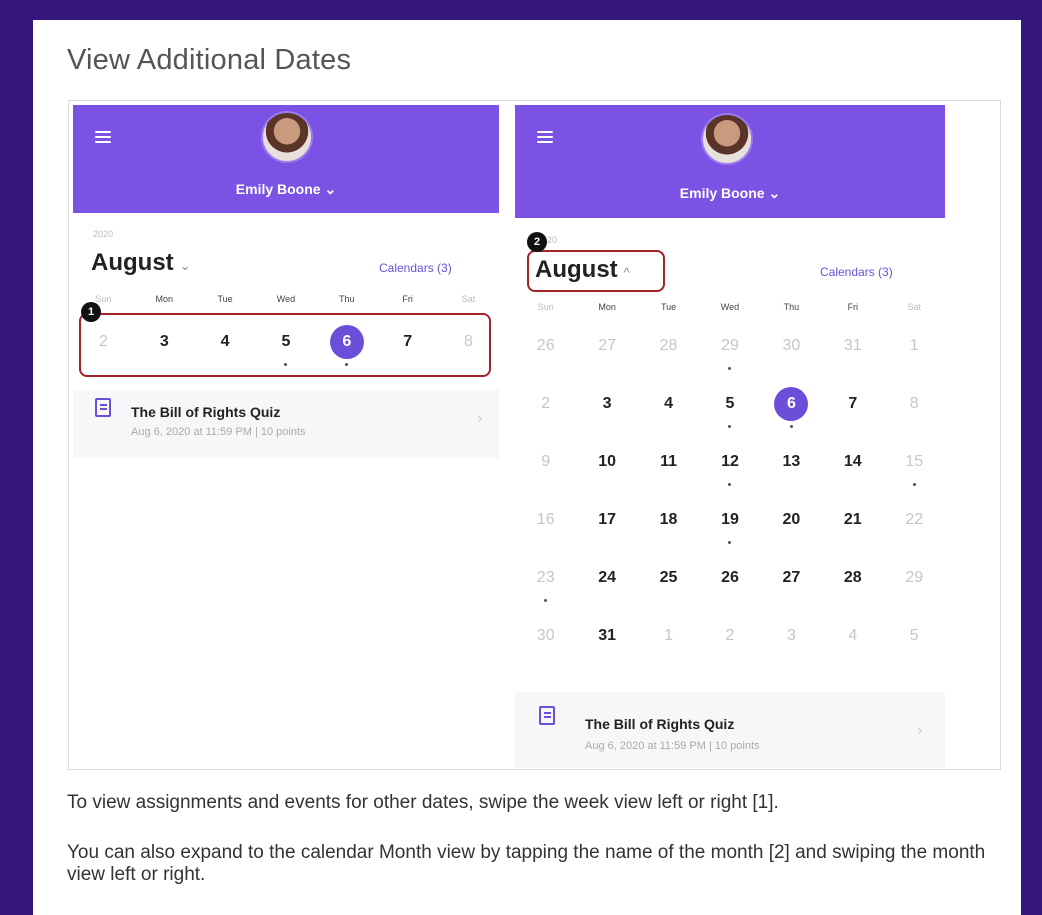  What do you see at coordinates (730, 345) in the screenshot?
I see `day-number: 29` at bounding box center [730, 345].